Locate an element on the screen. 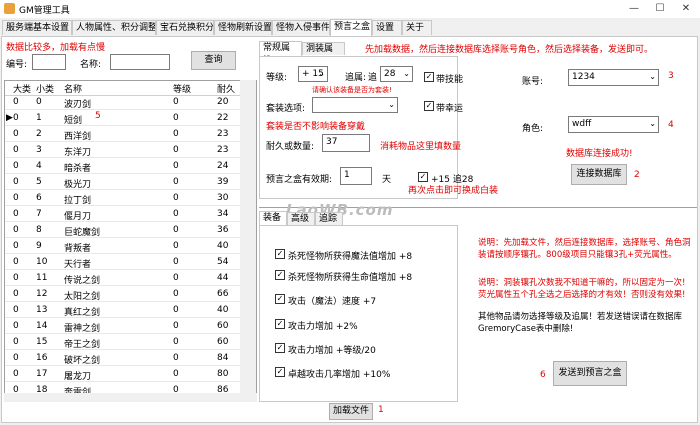  column-header: 小类 is located at coordinates (45, 88).